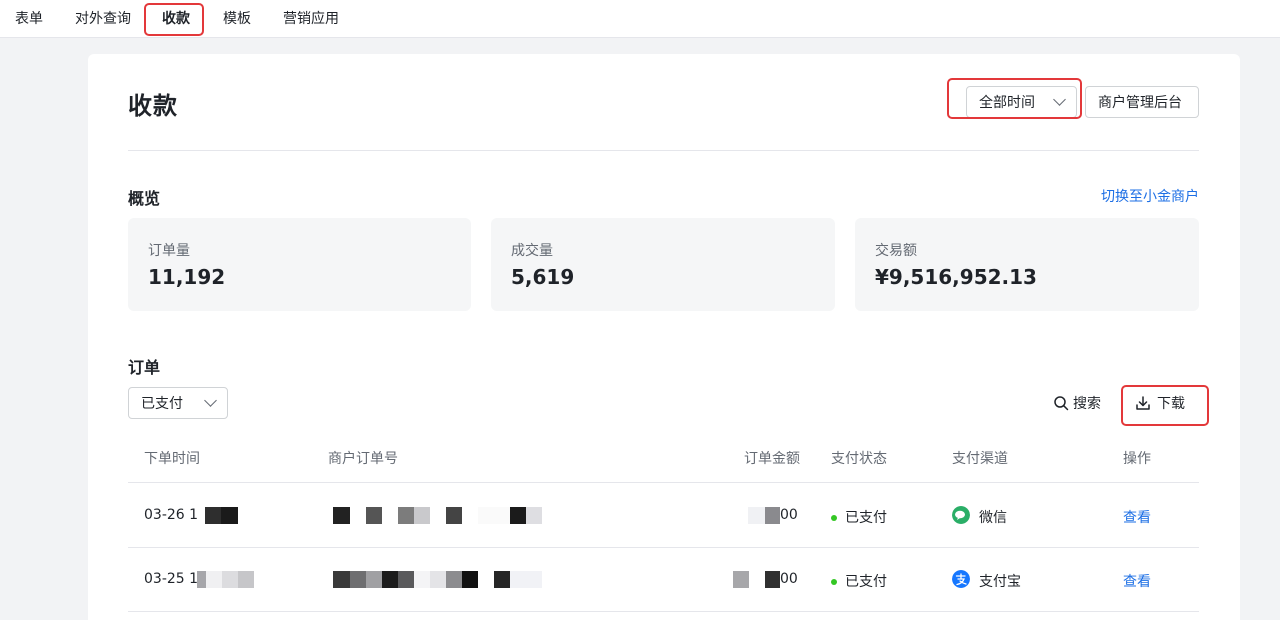  I want to click on search-button: 搜索, so click(1077, 403).